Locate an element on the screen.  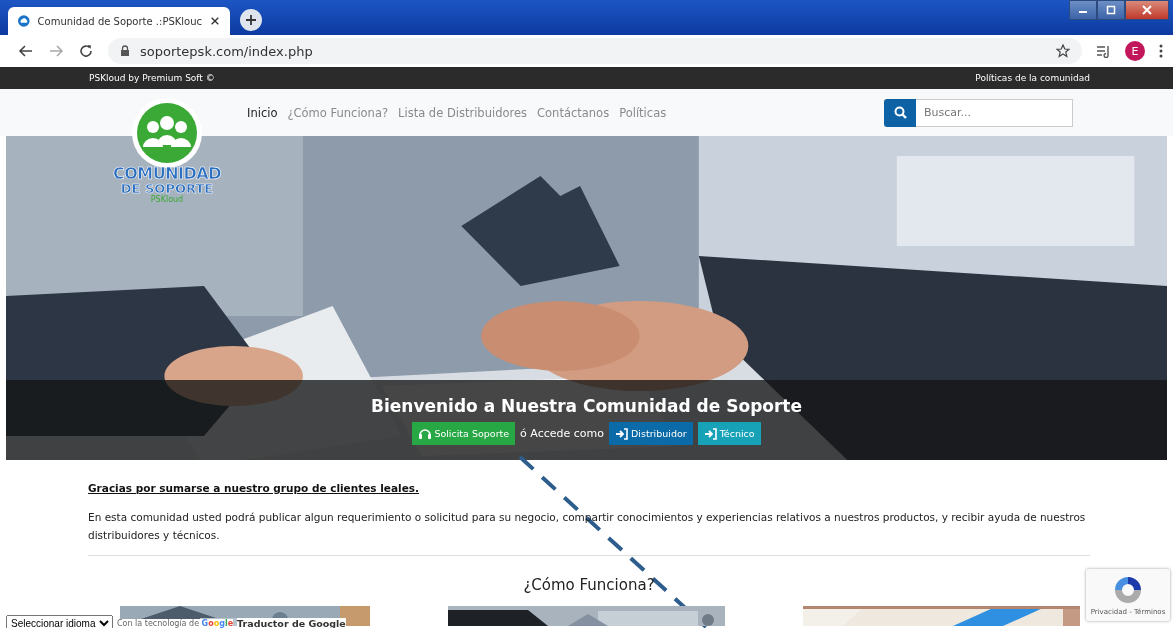
back-arrow-icon is located at coordinates (26, 51).